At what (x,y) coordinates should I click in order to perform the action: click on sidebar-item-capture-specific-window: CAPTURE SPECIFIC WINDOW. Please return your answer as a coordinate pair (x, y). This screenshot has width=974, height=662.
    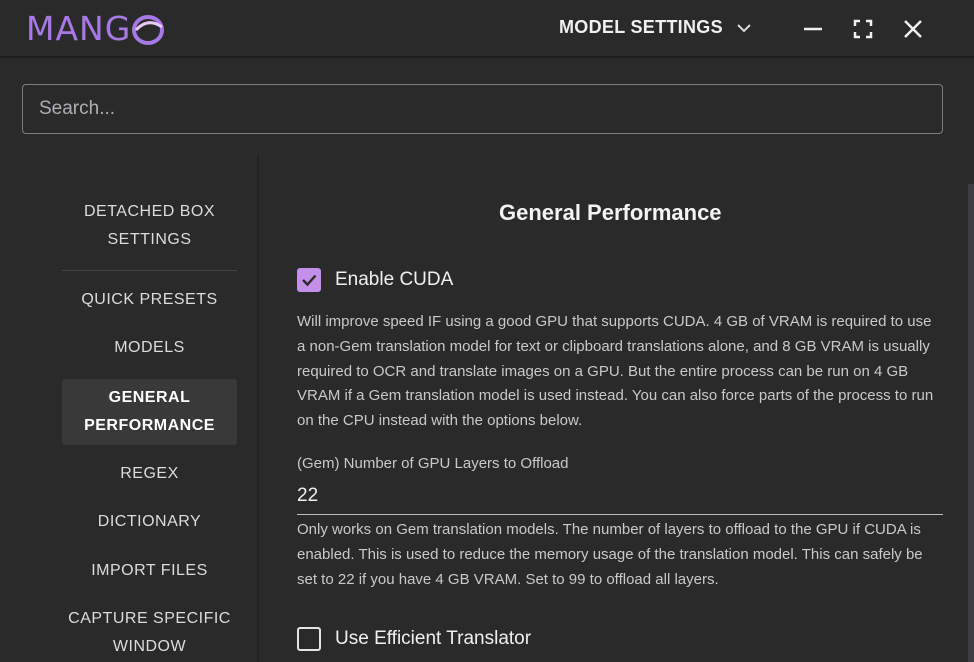
    Looking at the image, I should click on (149, 633).